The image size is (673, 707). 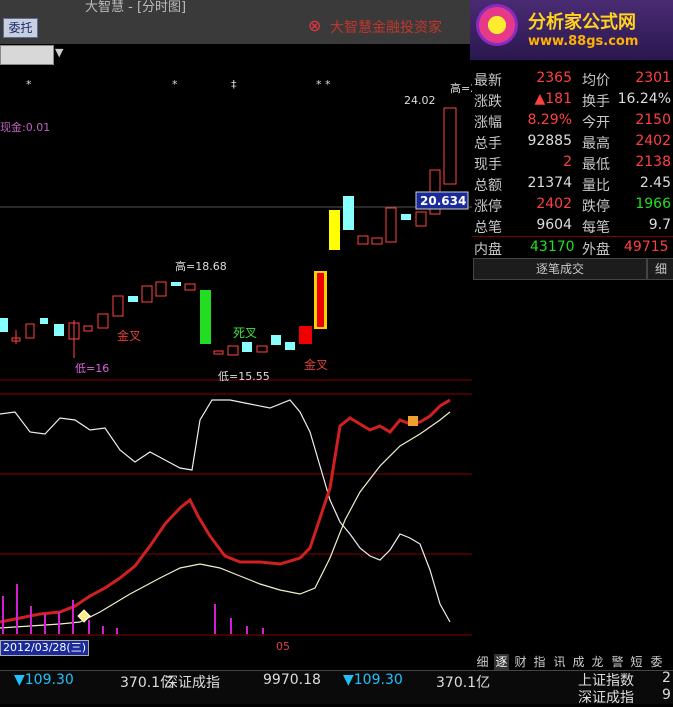 I want to click on quote-row: 总额 21374 量比 2.45, so click(x=572, y=184).